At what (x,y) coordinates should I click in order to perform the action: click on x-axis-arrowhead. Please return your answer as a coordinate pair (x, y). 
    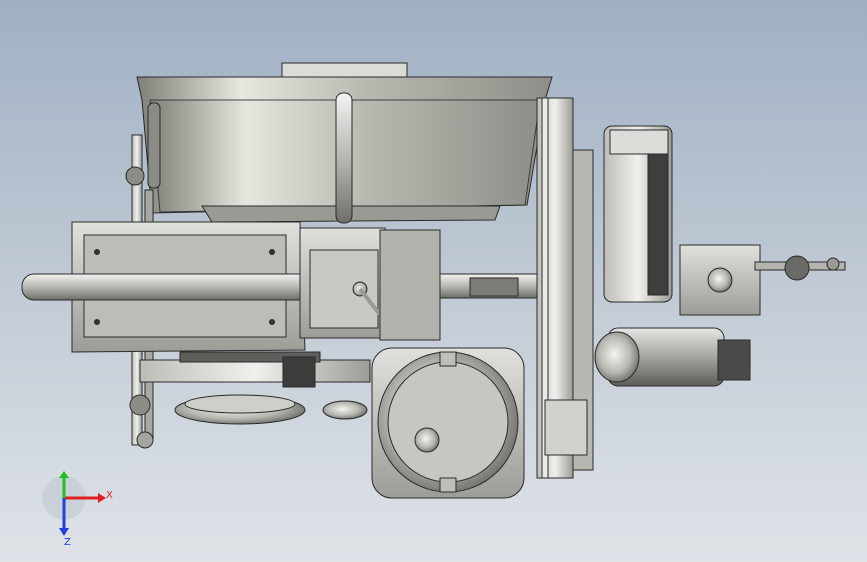
    Looking at the image, I should click on (102, 498).